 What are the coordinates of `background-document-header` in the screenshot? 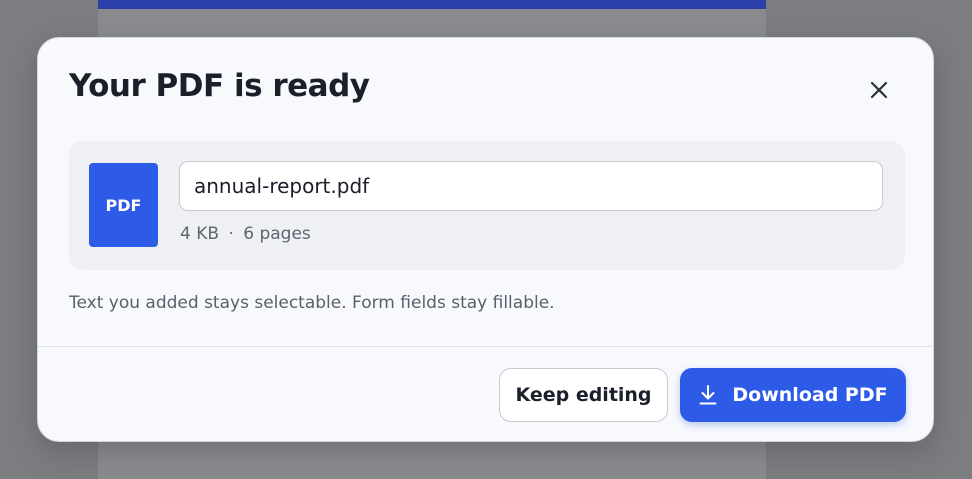 It's located at (432, 4).